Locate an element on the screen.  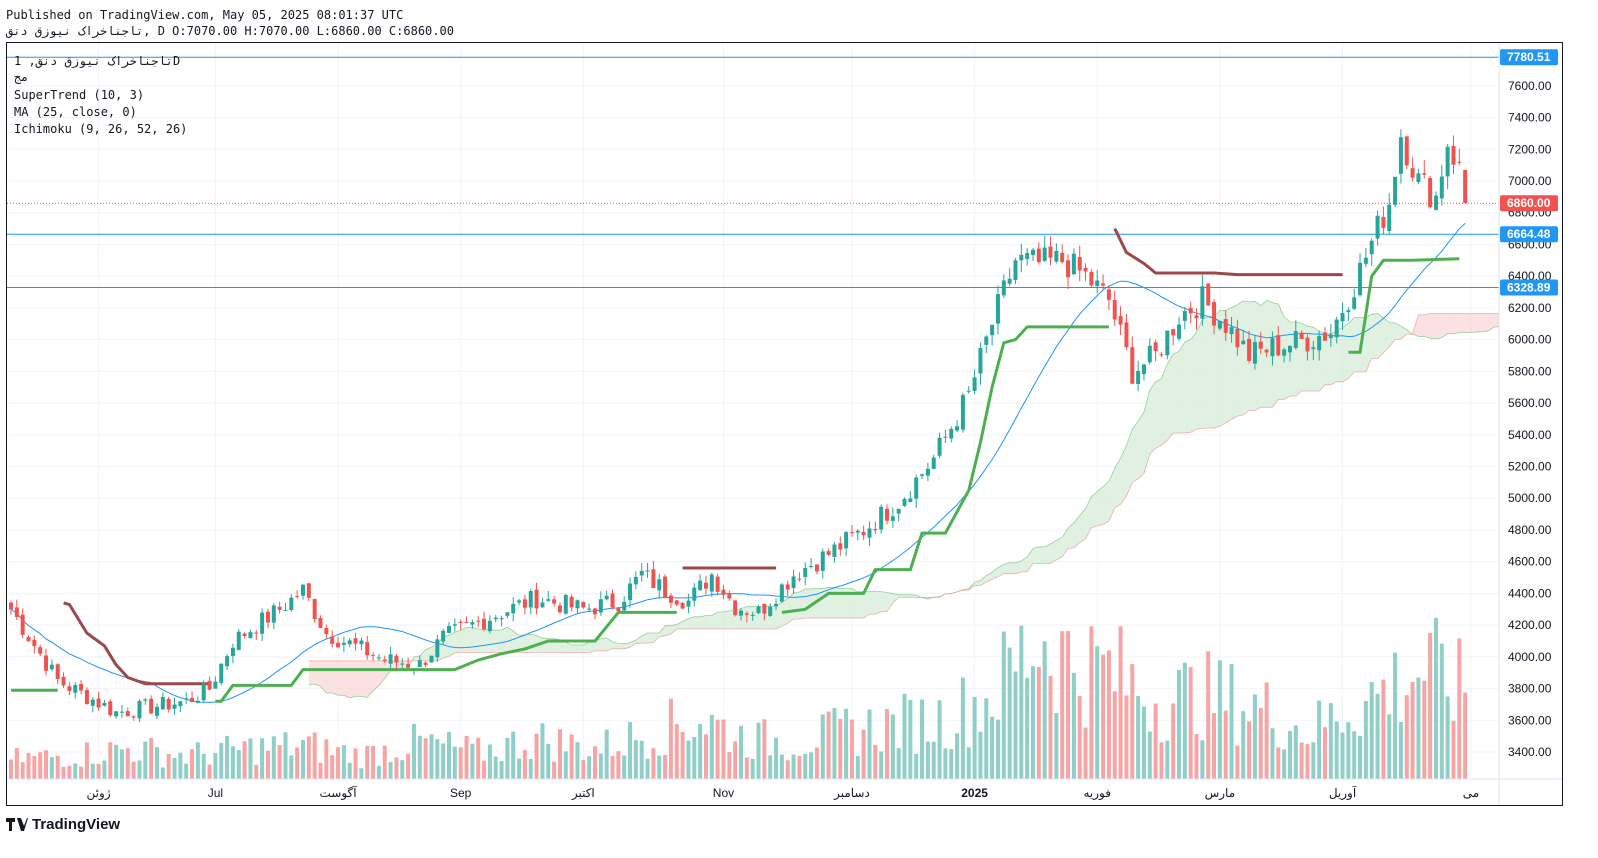
legend-ichimoku: Ichimoku (9, 26, 52, 26) is located at coordinates (100, 129).